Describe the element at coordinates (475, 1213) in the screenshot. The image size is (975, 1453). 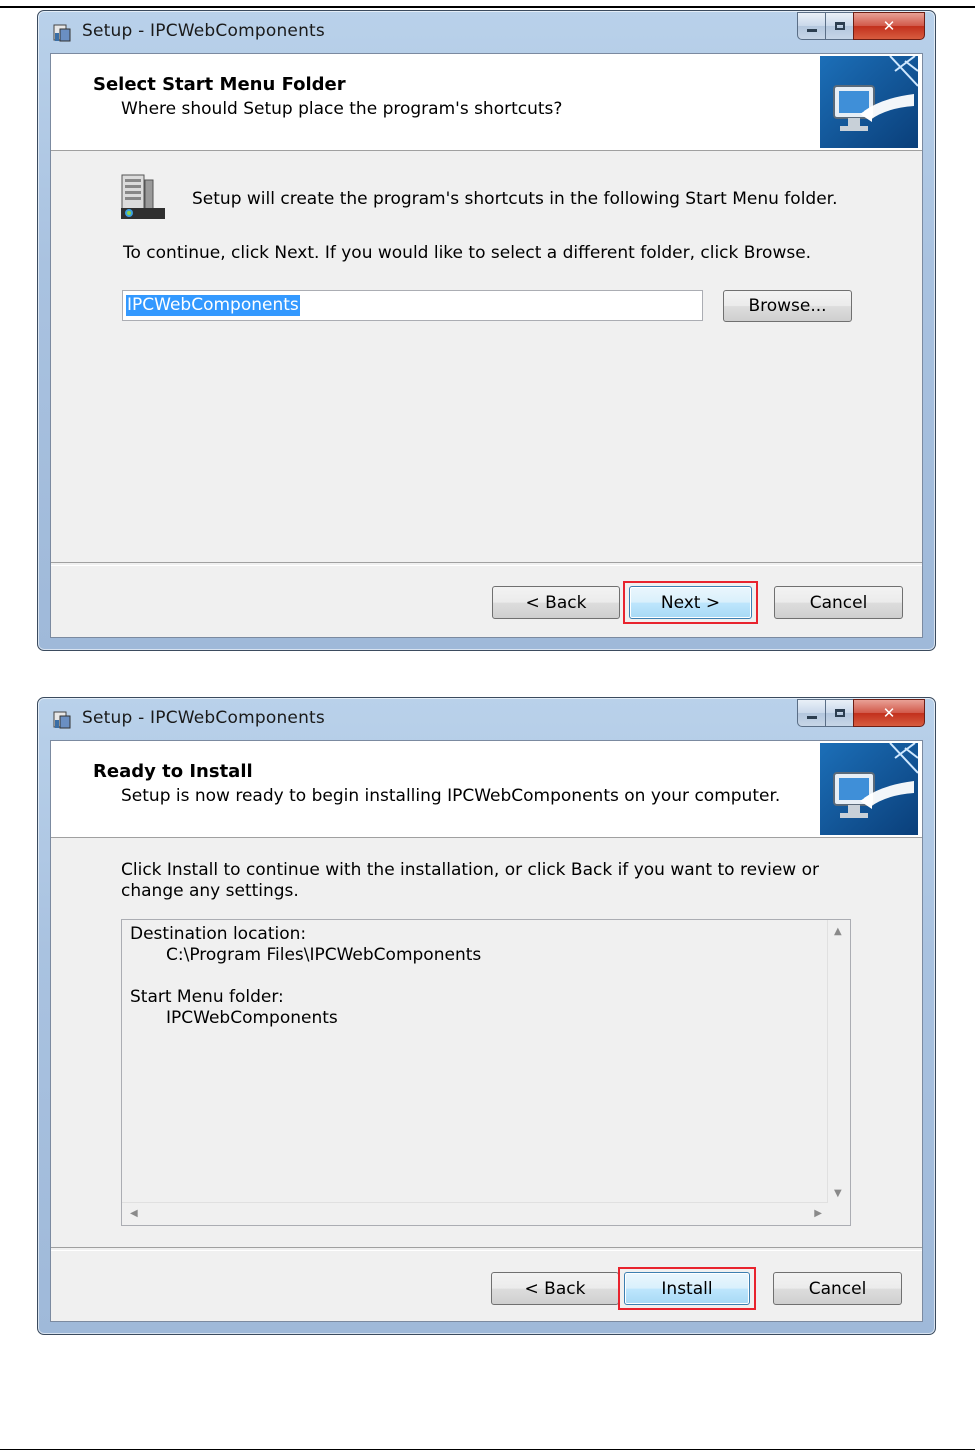
I see `horizontal-scrollbar: ◀ ▶` at that location.